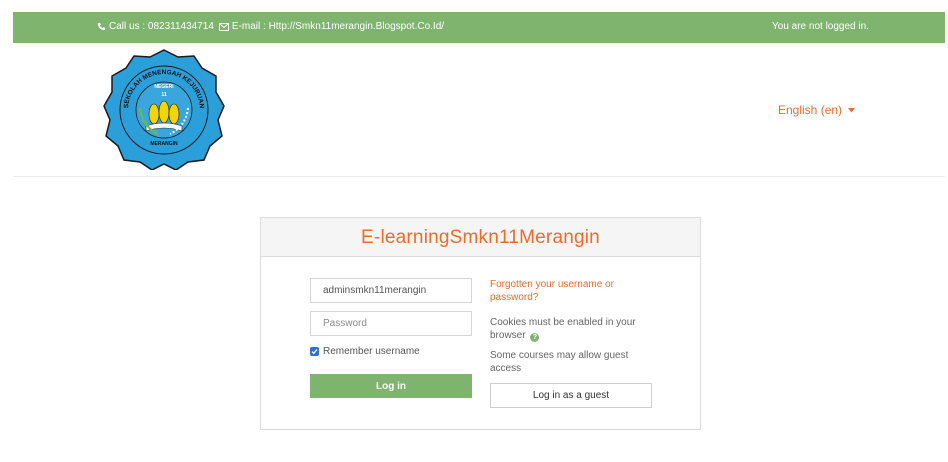  What do you see at coordinates (575, 291) in the screenshot?
I see `forgot-password-link: Forgotten your username or password?` at bounding box center [575, 291].